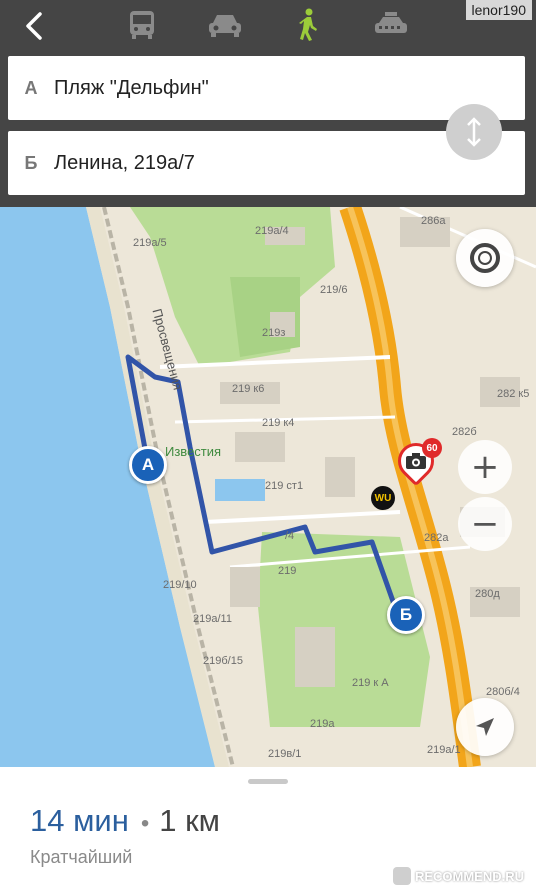 The height and width of the screenshot is (895, 536). I want to click on building-label: /4, so click(290, 536).